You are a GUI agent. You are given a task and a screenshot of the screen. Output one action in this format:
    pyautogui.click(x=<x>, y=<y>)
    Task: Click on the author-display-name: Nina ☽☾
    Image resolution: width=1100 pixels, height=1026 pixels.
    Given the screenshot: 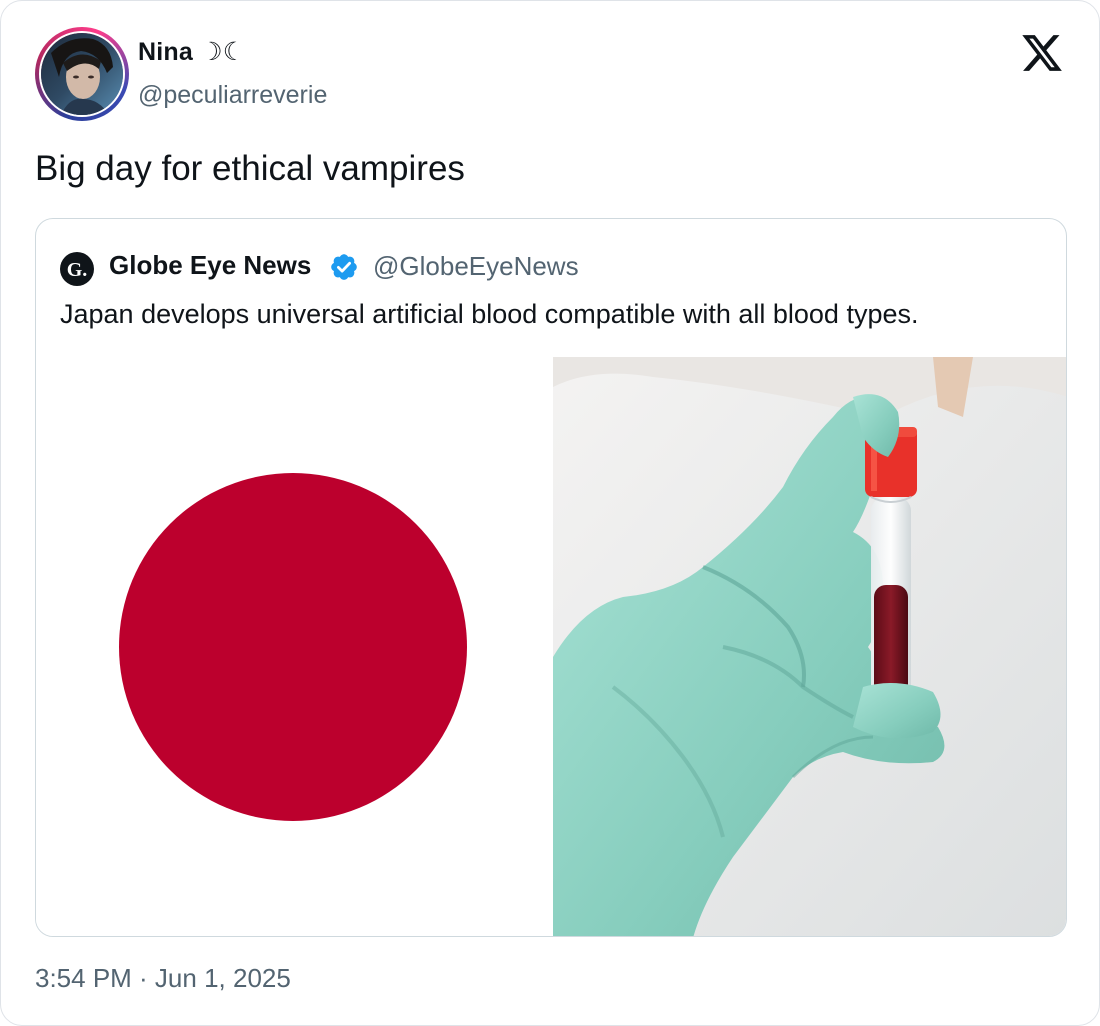 What is the action you would take?
    pyautogui.click(x=191, y=52)
    